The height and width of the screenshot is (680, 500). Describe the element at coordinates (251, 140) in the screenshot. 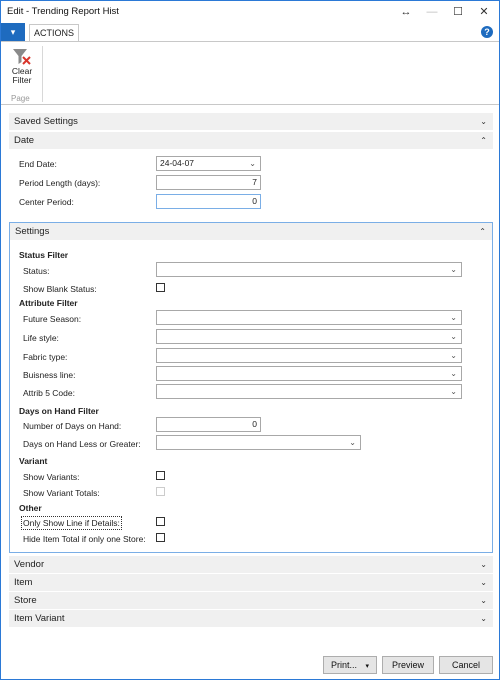

I see `section-date: Date ⌃` at that location.